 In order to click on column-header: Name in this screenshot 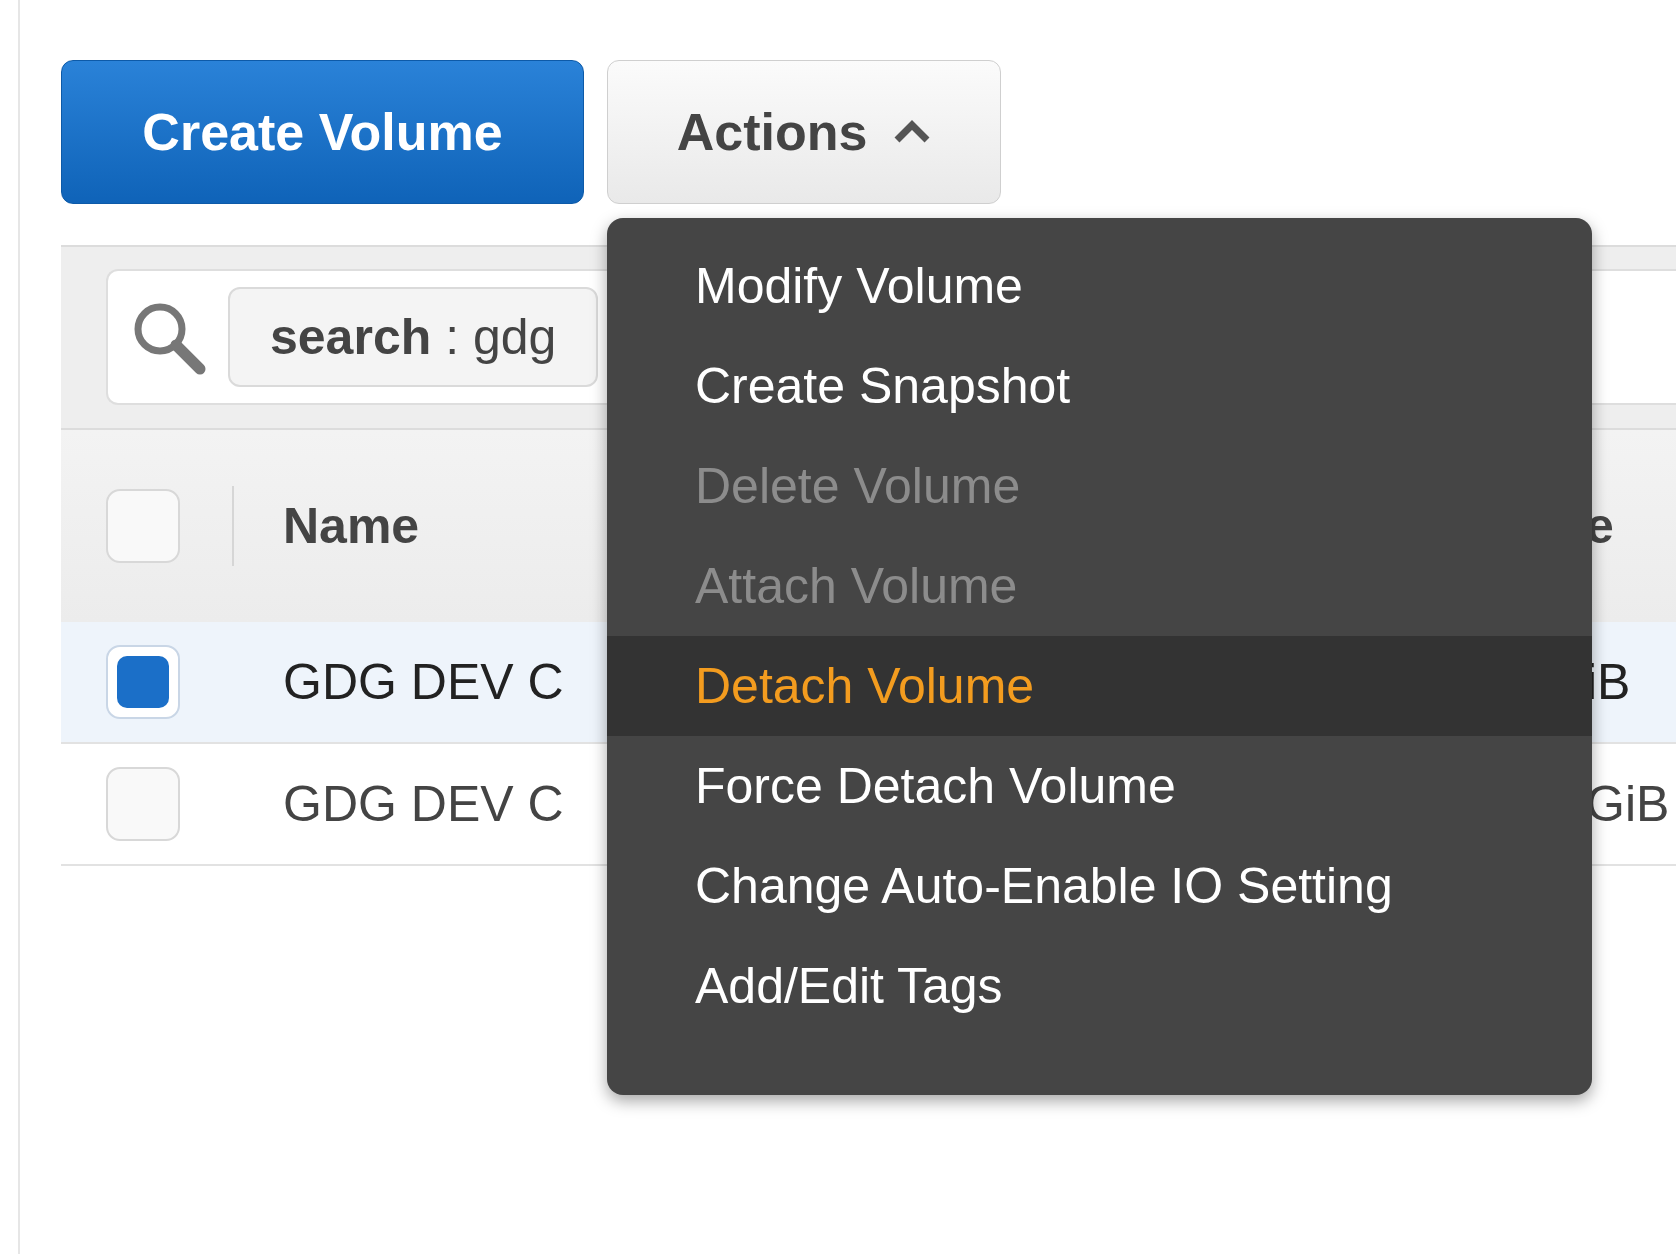, I will do `click(351, 526)`.